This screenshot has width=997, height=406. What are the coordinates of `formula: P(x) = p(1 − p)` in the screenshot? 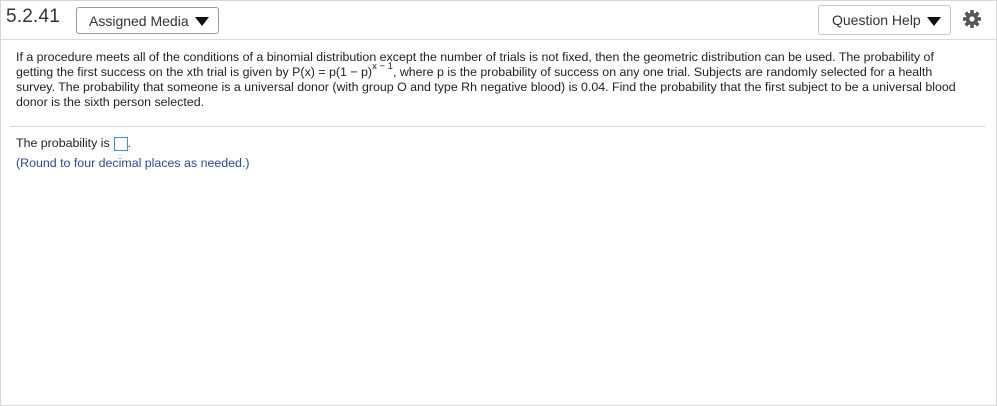 It's located at (332, 72).